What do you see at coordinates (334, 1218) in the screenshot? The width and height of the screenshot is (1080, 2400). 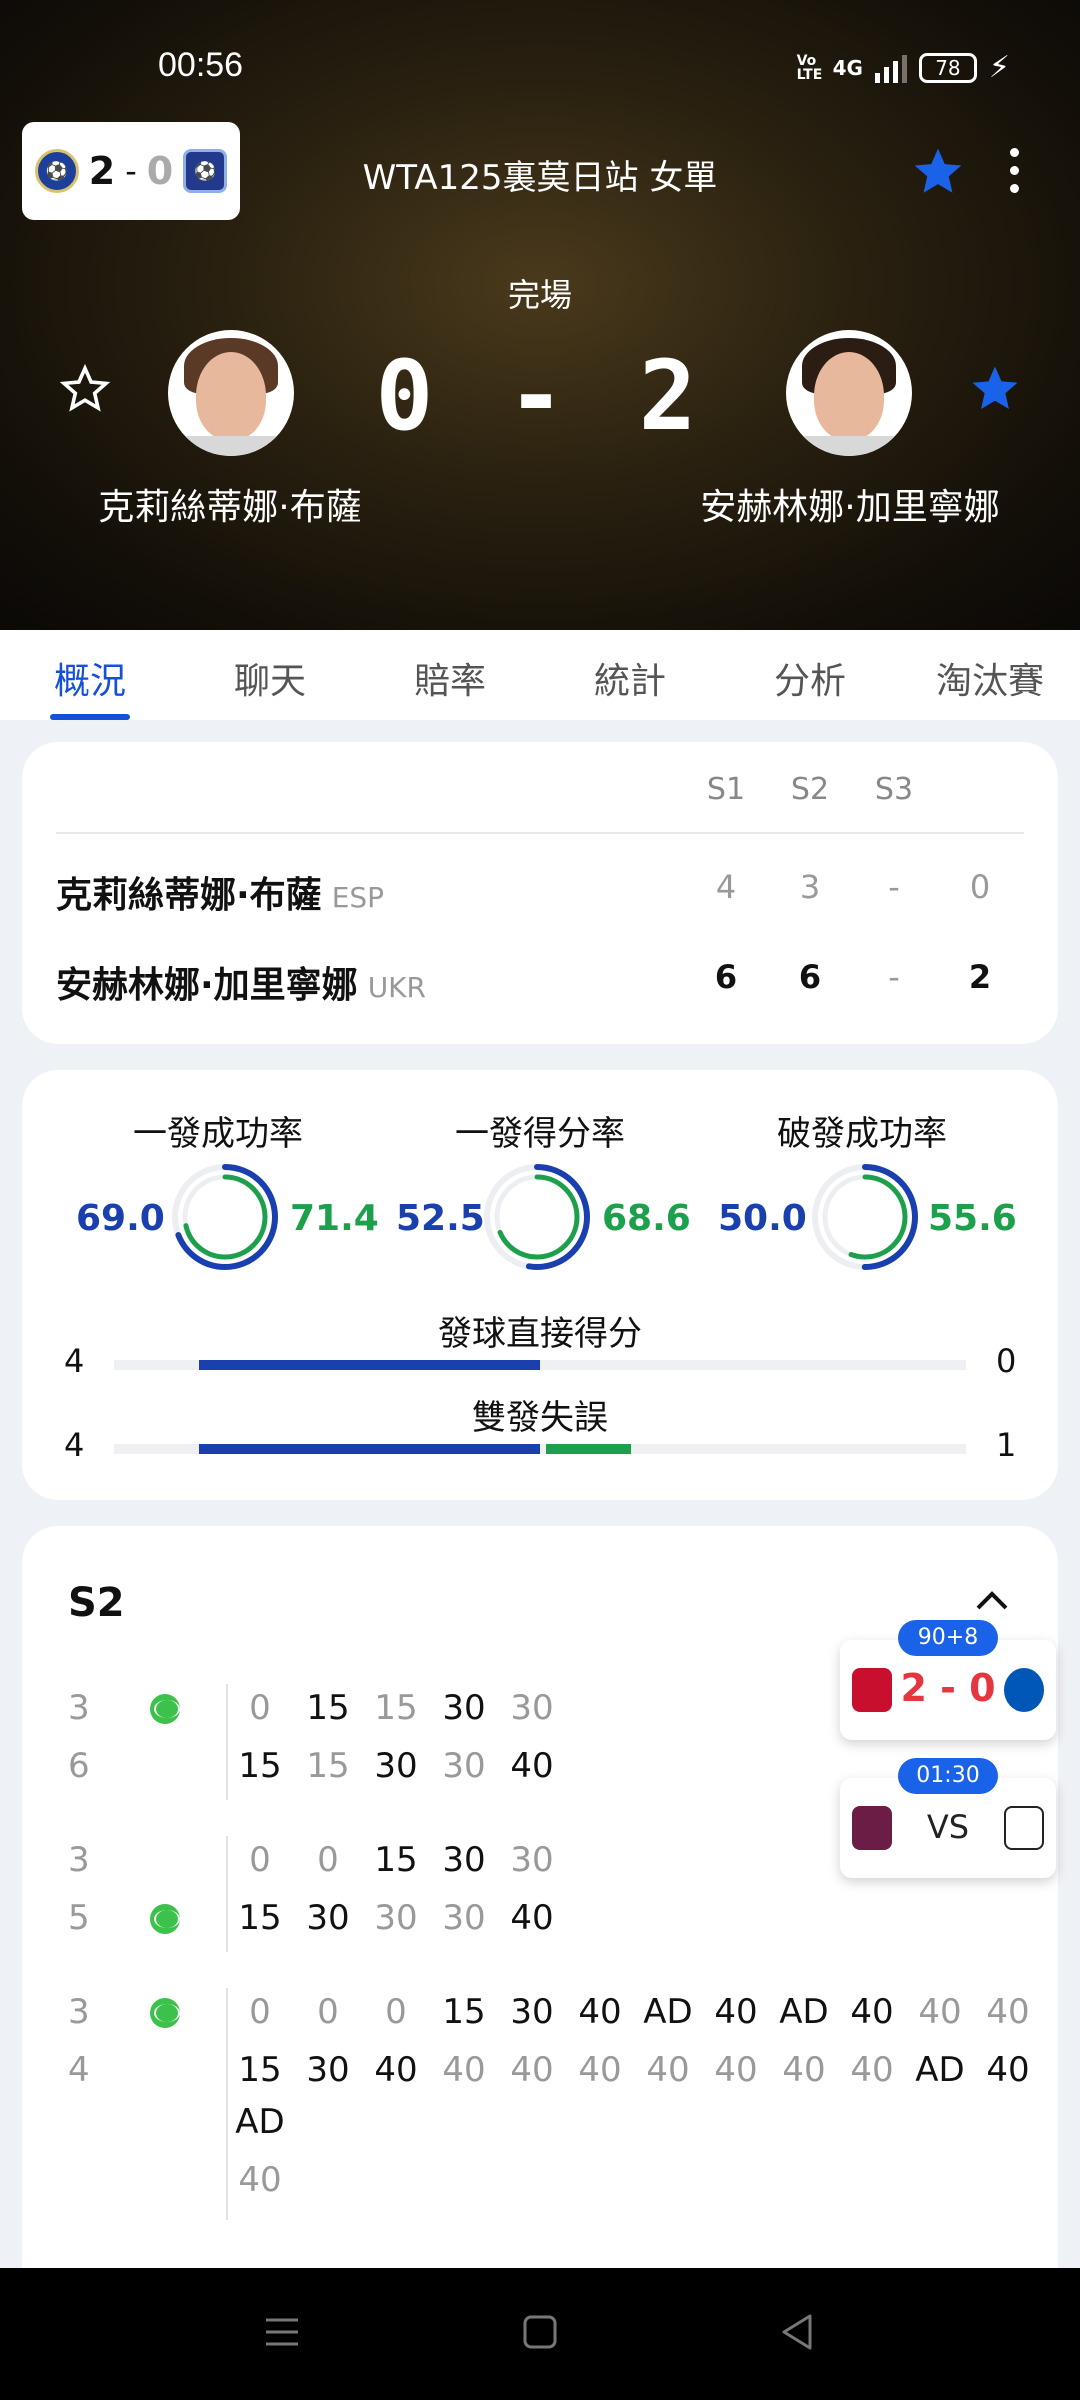 I see `stat-right-value: 71.4` at bounding box center [334, 1218].